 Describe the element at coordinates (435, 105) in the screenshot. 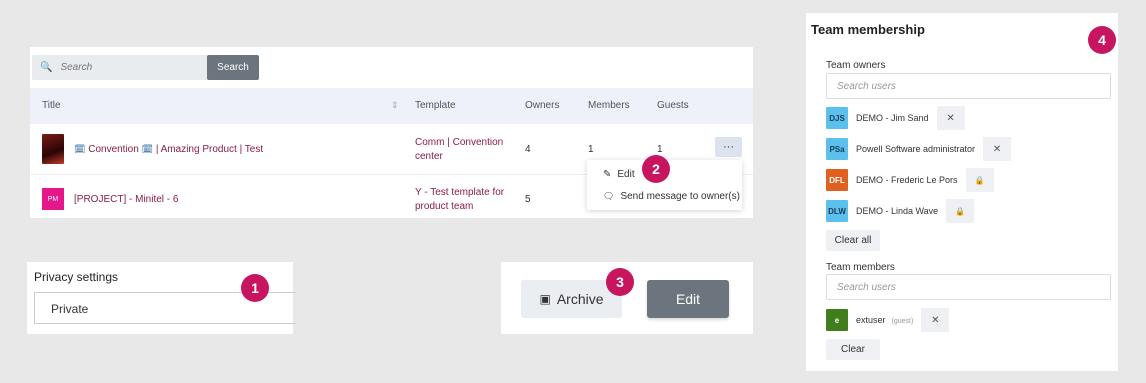

I see `header-template: Template` at that location.